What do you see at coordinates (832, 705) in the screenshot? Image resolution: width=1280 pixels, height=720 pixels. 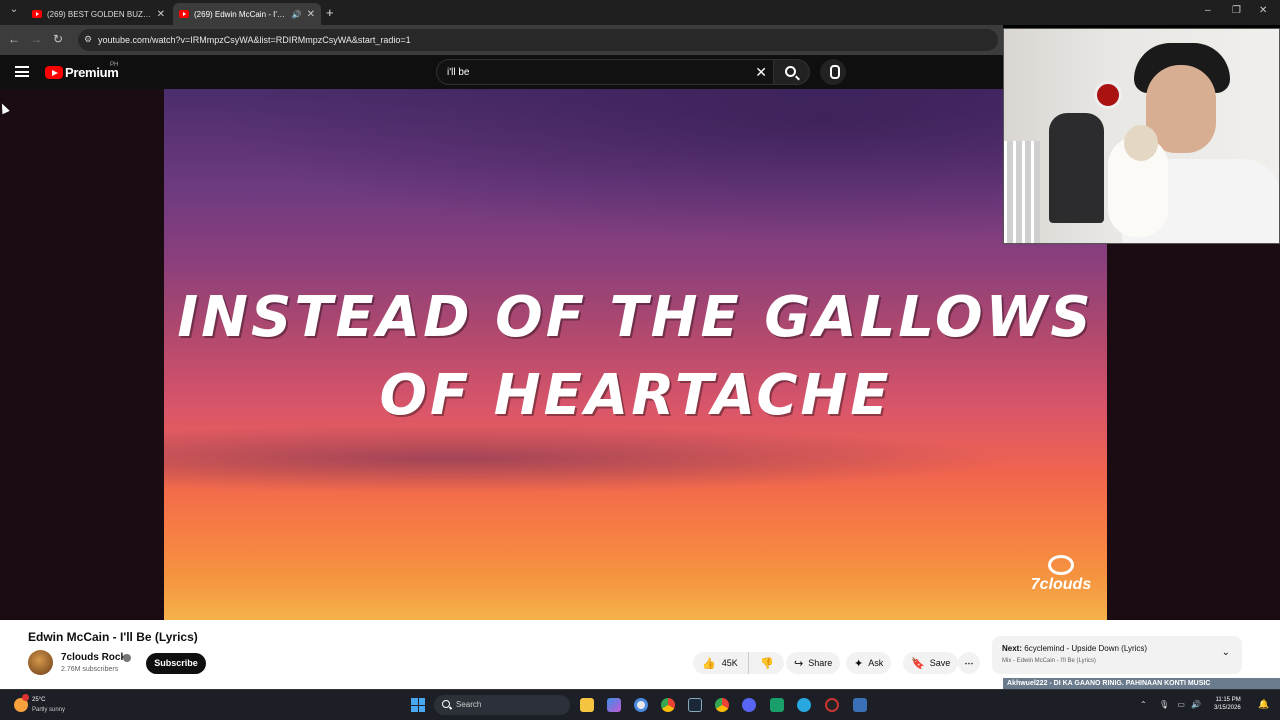 I see `obs-icon` at bounding box center [832, 705].